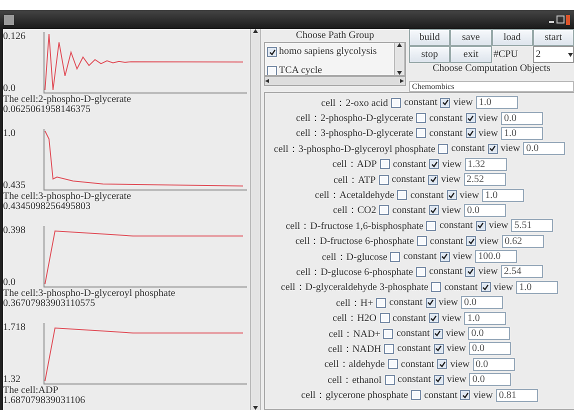 Image resolution: width=574 pixels, height=410 pixels. I want to click on object-name: cell：glycerone phosphate, so click(354, 395).